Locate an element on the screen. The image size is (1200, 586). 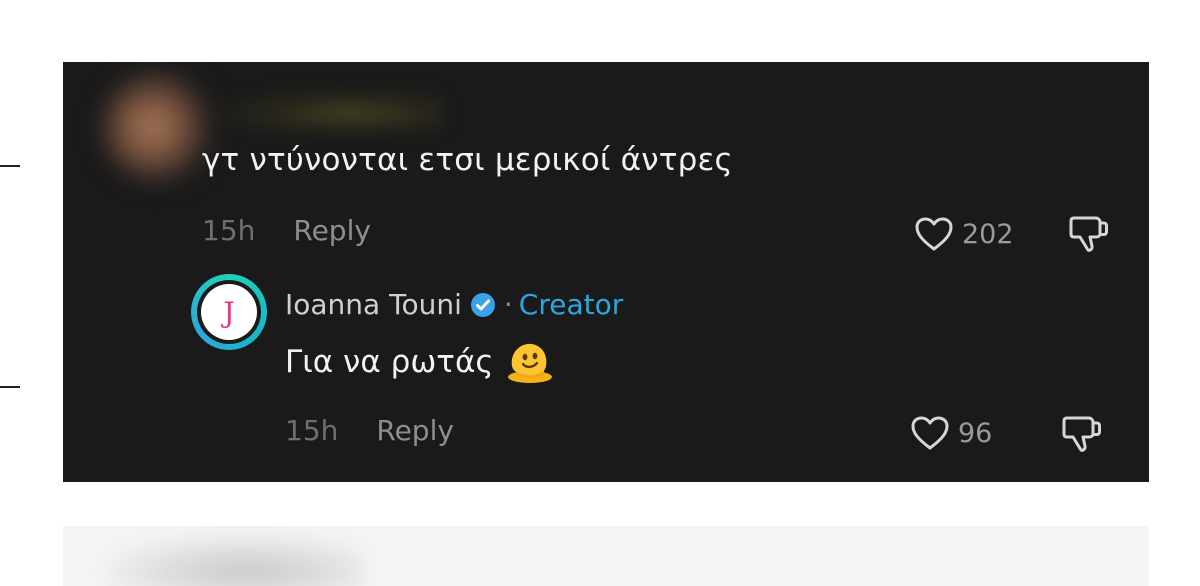
reply-button: Reply is located at coordinates (332, 230).